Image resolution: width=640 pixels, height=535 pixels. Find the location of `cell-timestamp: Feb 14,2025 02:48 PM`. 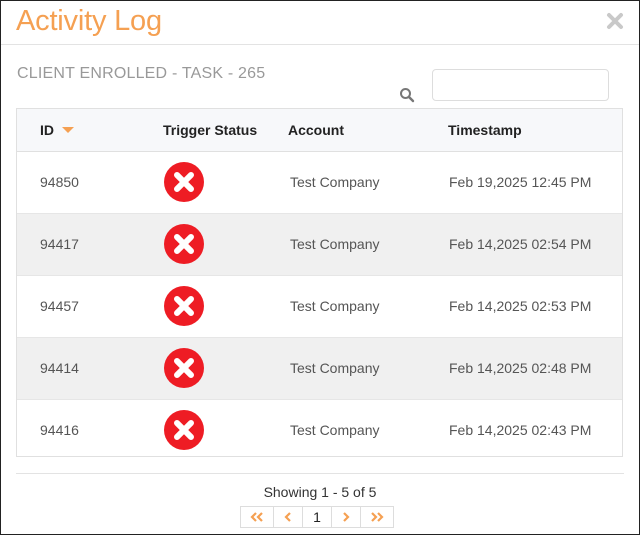

cell-timestamp: Feb 14,2025 02:48 PM is located at coordinates (520, 368).